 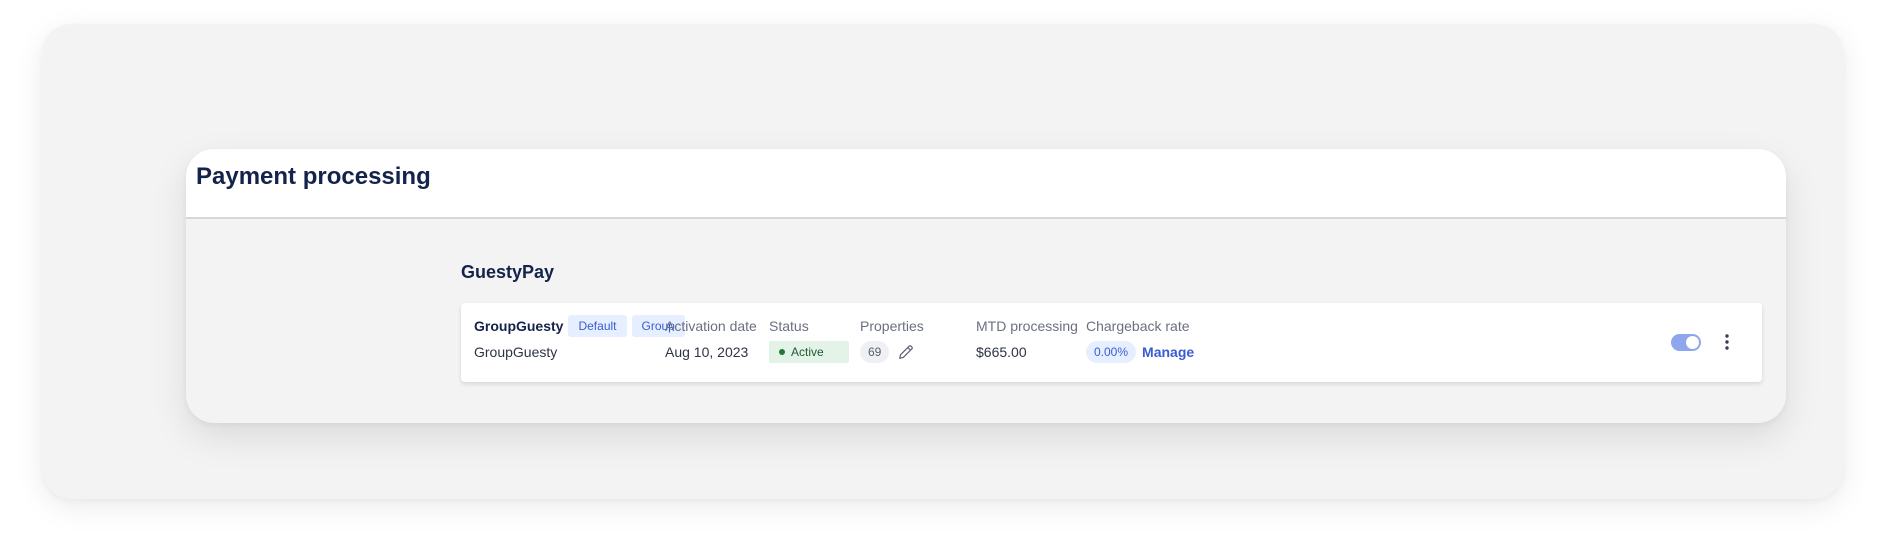 What do you see at coordinates (516, 352) in the screenshot?
I see `provider-subtitle: GroupGuesty` at bounding box center [516, 352].